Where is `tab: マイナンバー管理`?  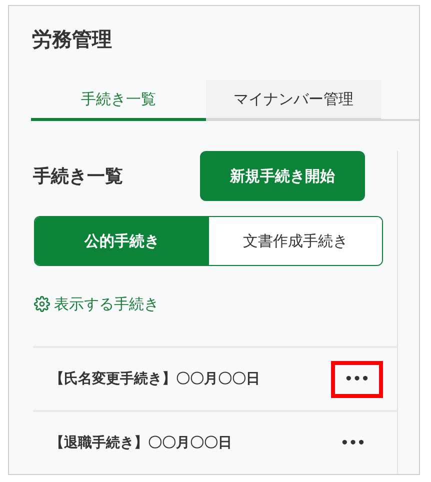 tab: マイナンバー管理 is located at coordinates (293, 100).